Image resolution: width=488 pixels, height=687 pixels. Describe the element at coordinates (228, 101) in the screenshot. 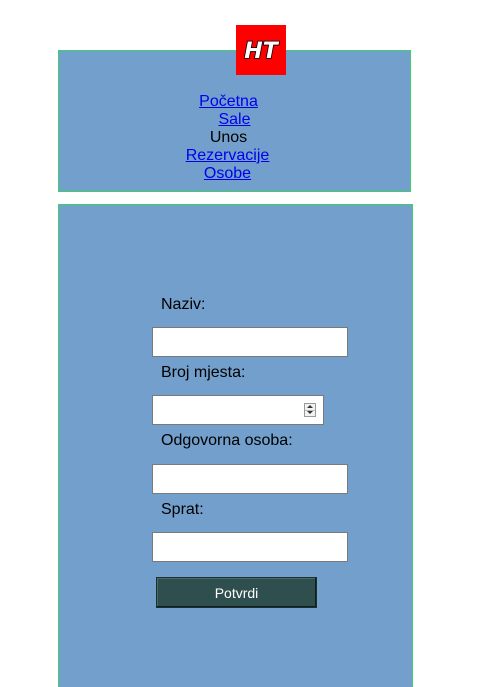

I see `nav-link-pocetna: Početna` at that location.